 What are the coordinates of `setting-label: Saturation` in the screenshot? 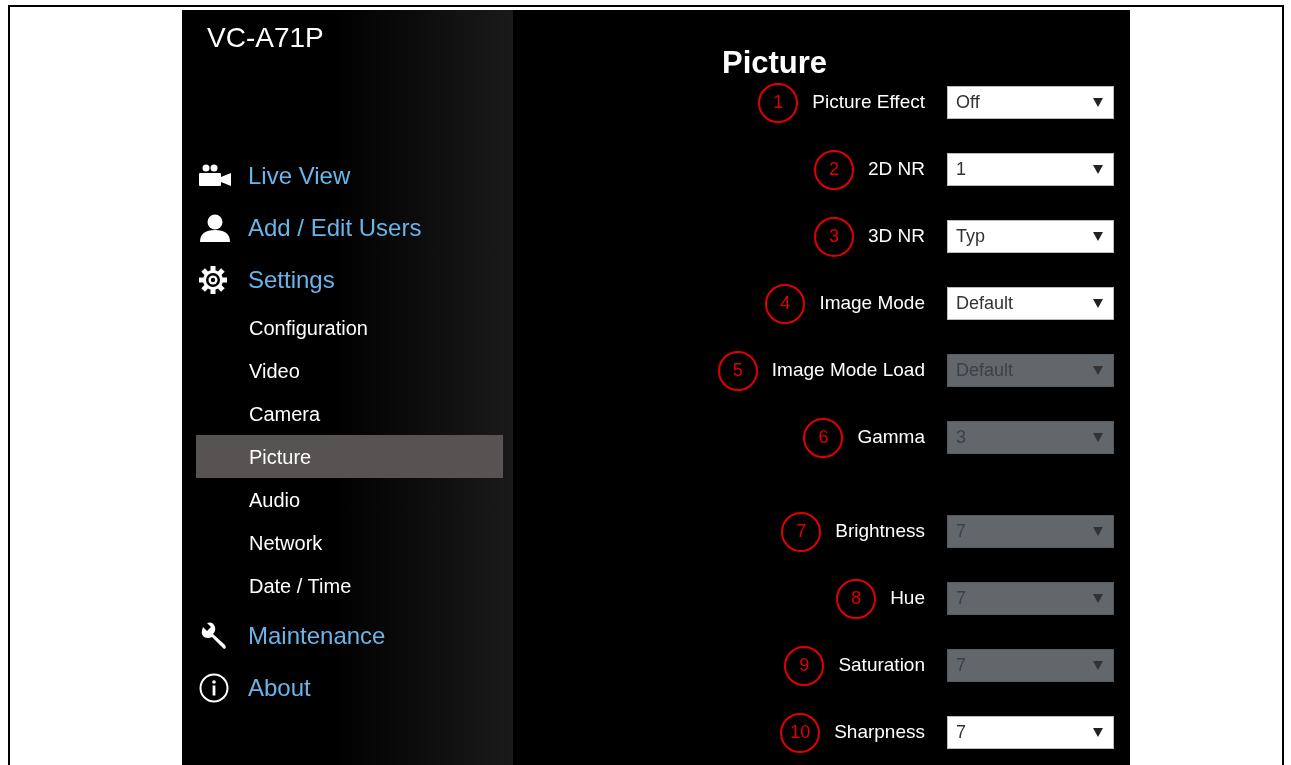 It's located at (881, 665).